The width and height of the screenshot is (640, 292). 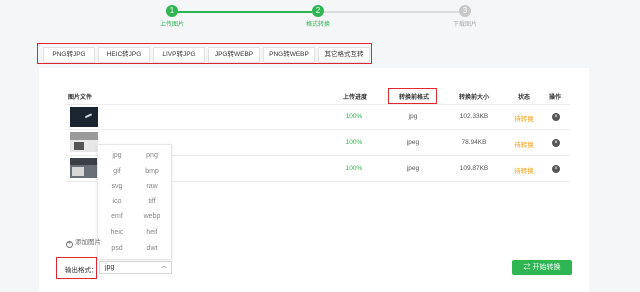 What do you see at coordinates (117, 216) in the screenshot?
I see `format-option: emf` at bounding box center [117, 216].